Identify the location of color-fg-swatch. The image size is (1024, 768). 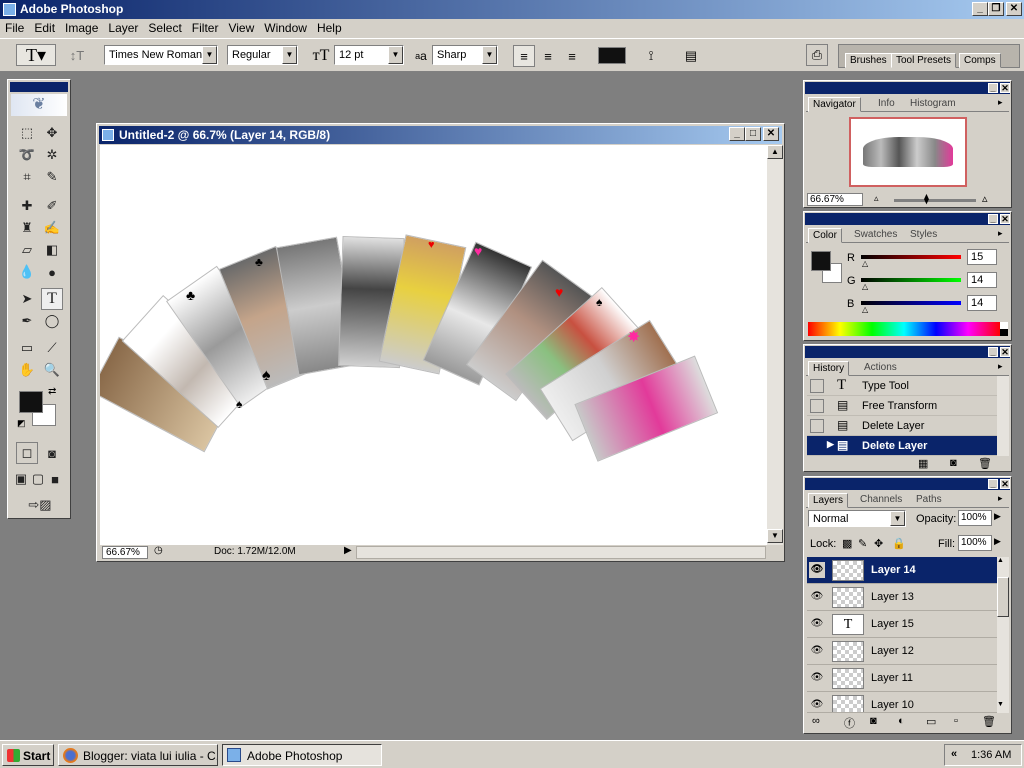
(821, 261).